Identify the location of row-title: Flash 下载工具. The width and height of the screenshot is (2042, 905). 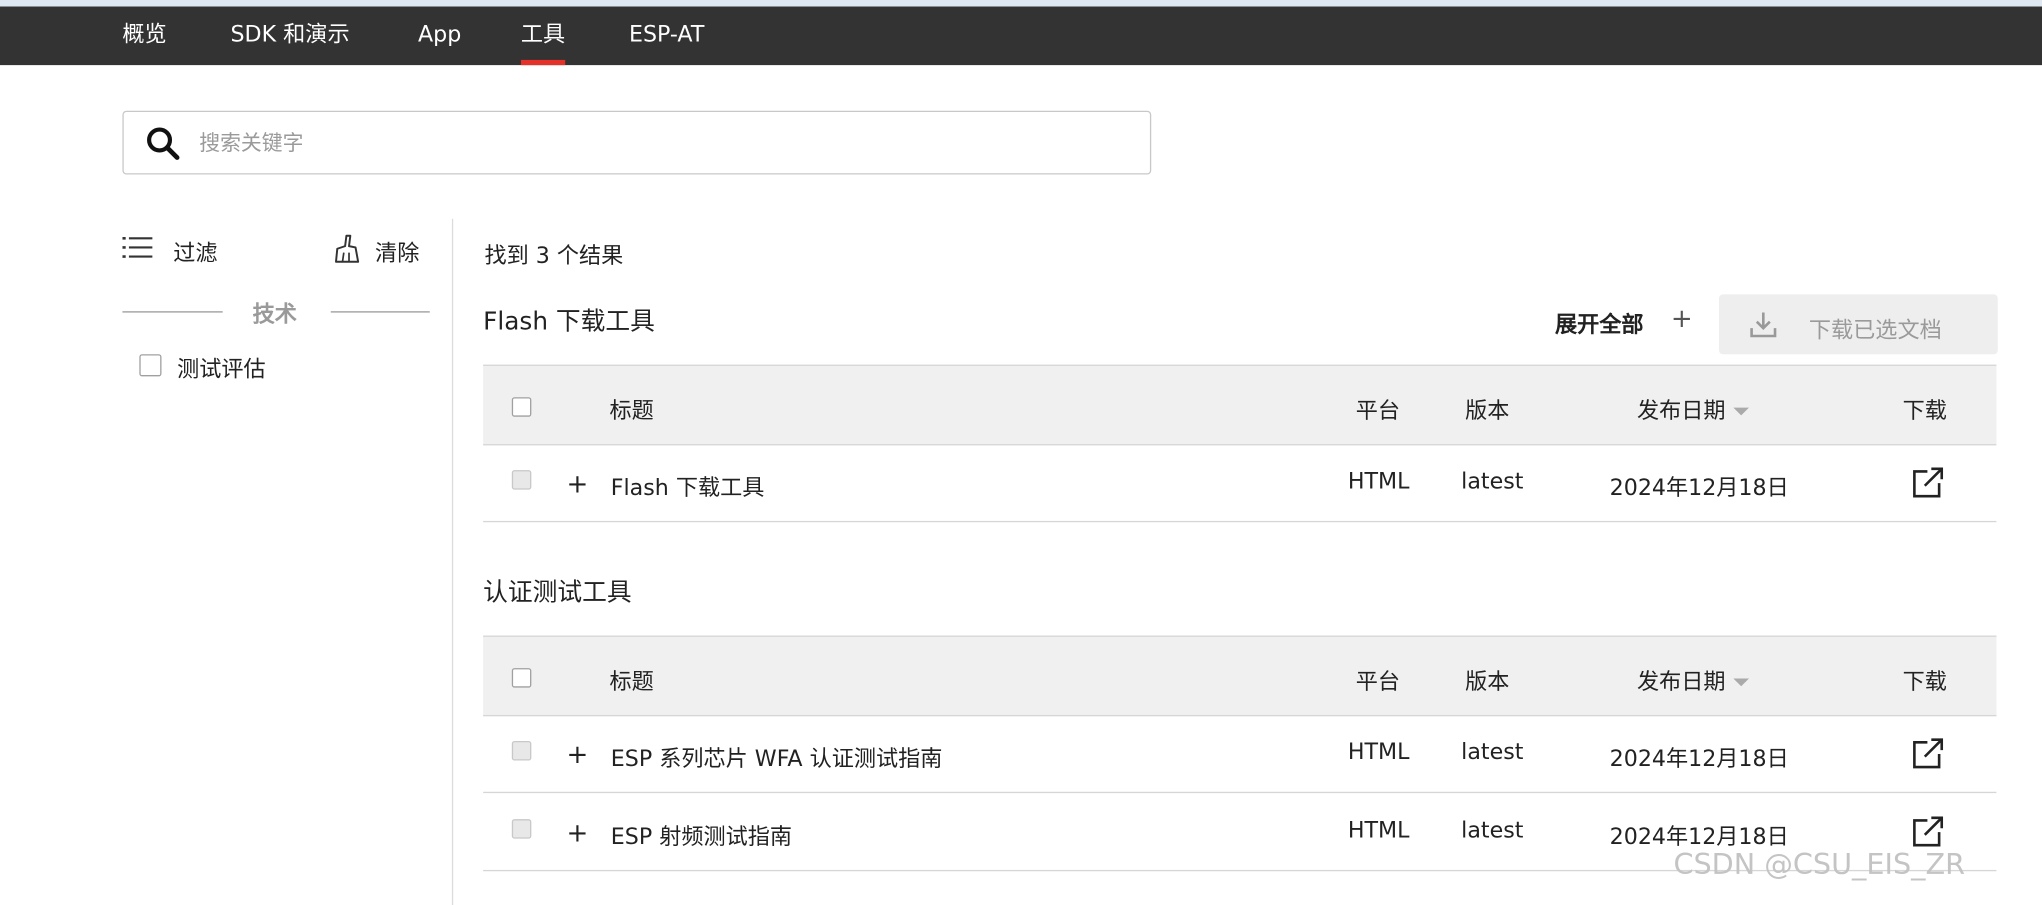
(688, 485).